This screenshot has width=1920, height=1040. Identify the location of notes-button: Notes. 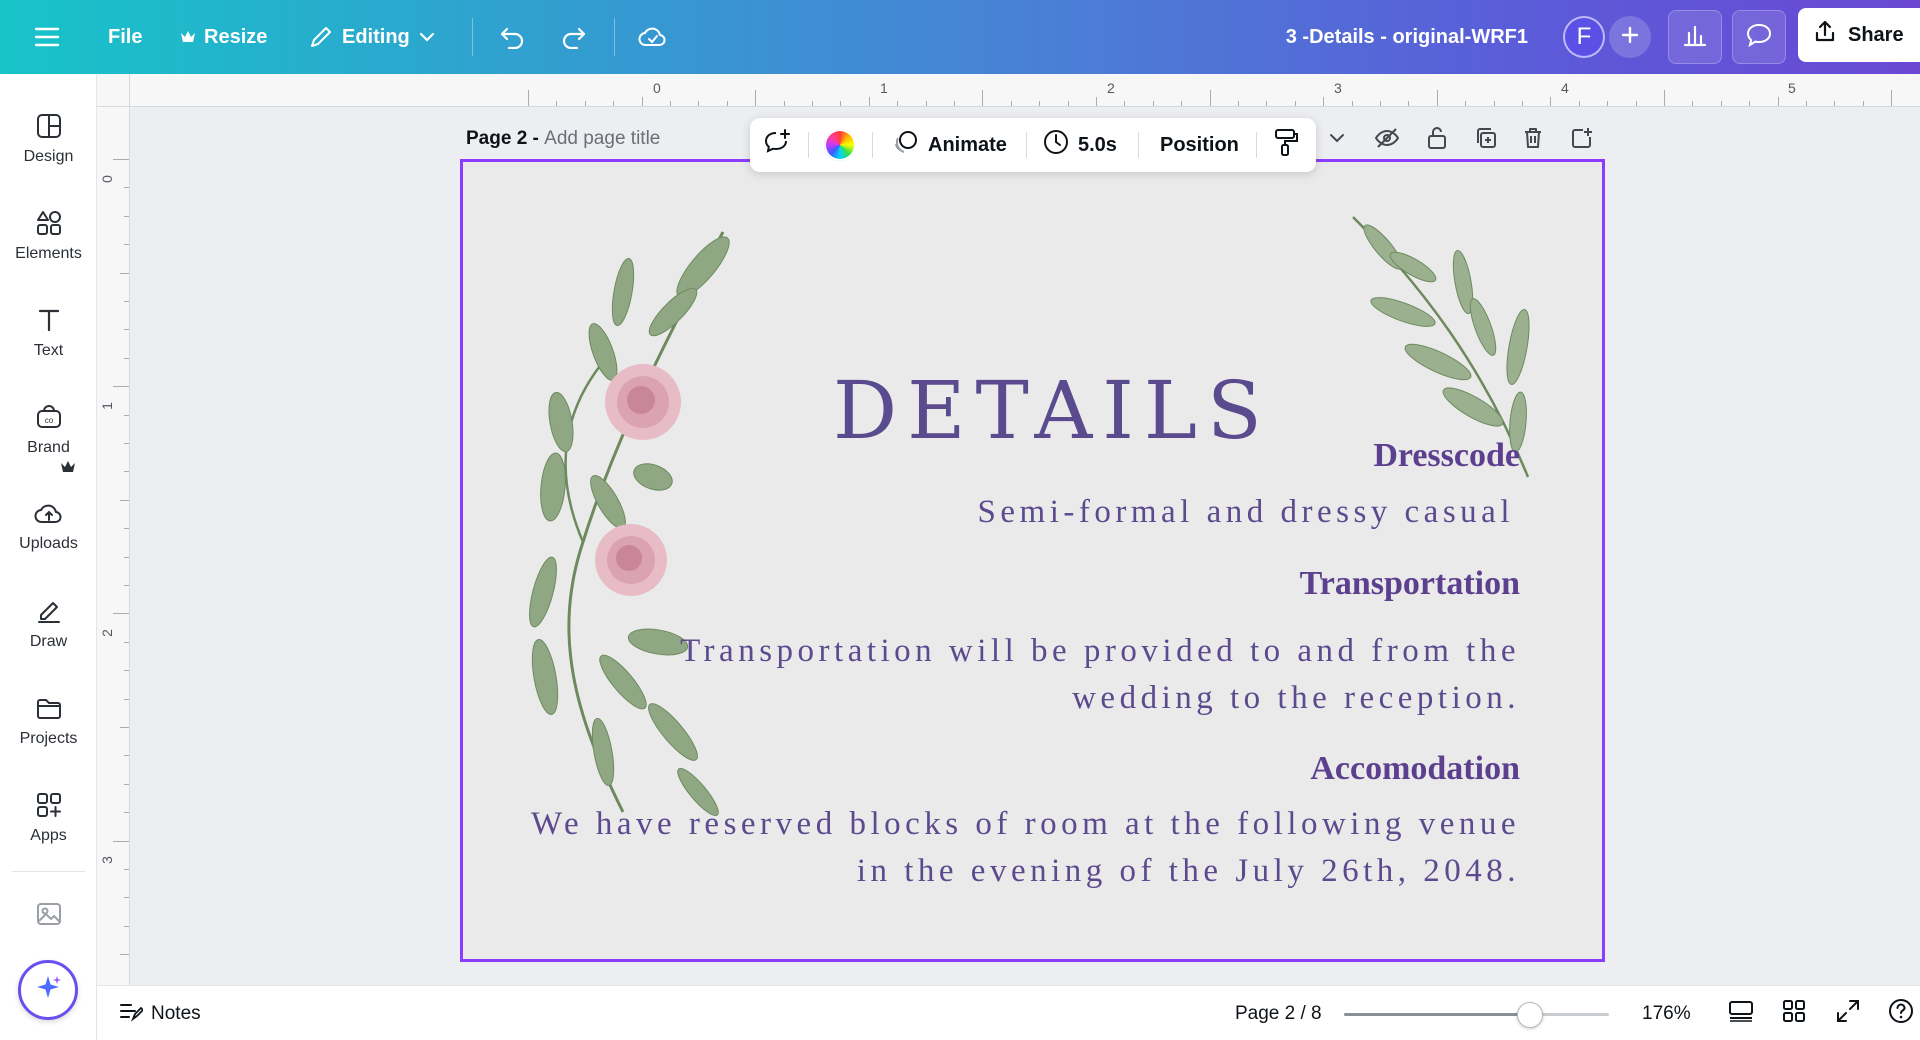
(159, 1013).